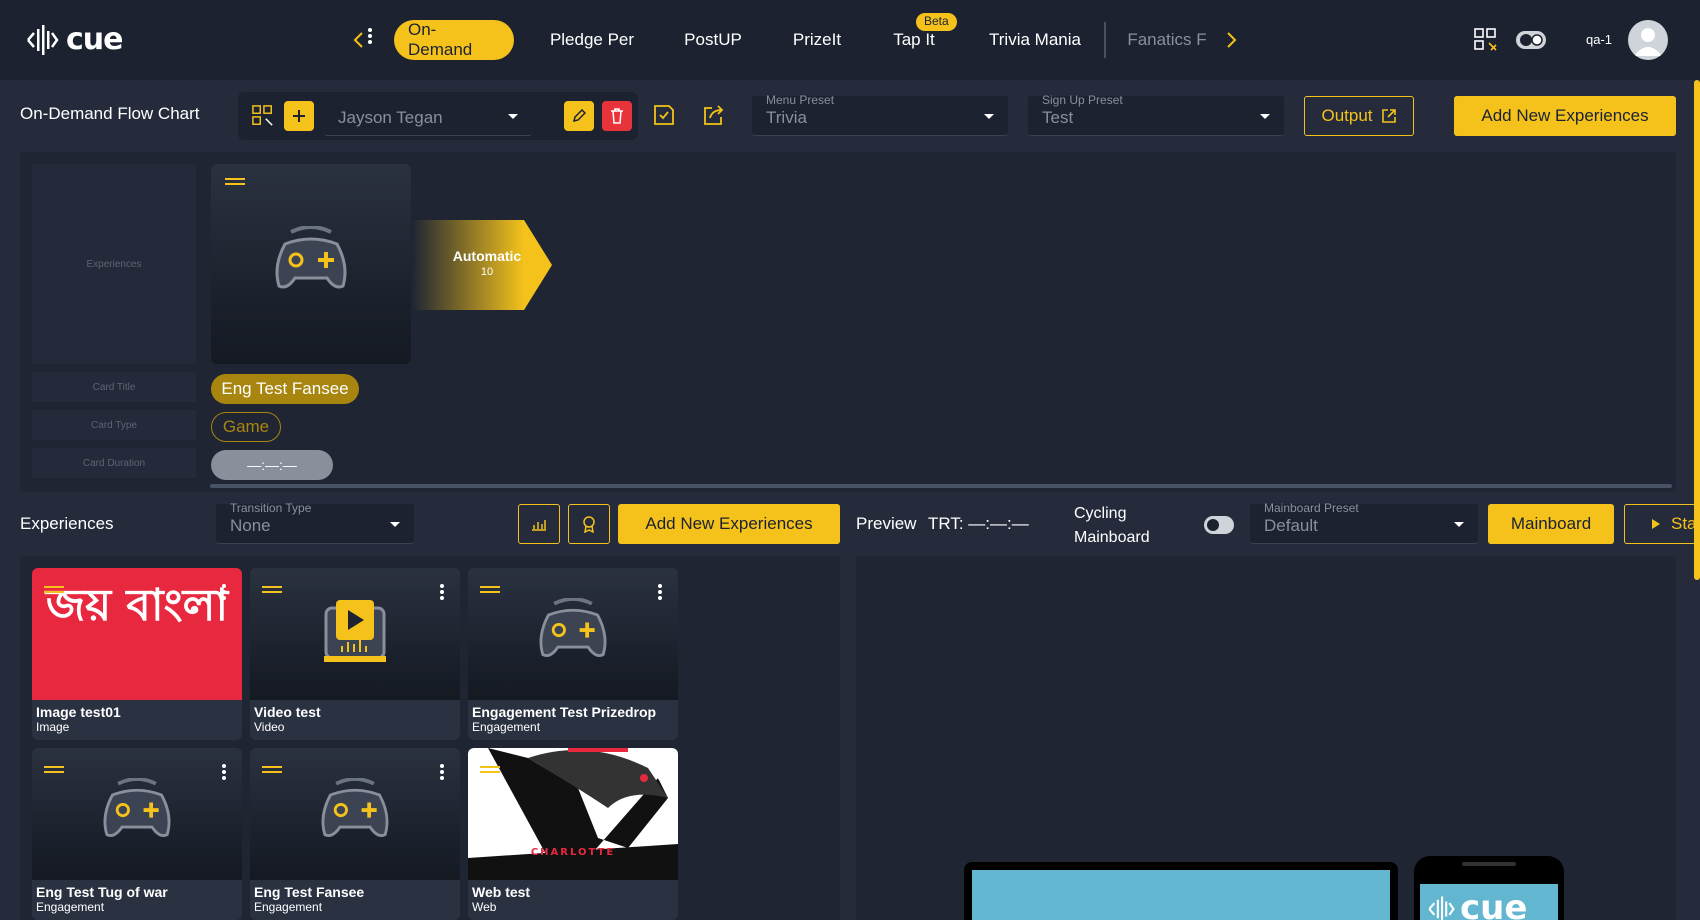  What do you see at coordinates (941, 486) in the screenshot?
I see `flow-horizontal-scrollbar` at bounding box center [941, 486].